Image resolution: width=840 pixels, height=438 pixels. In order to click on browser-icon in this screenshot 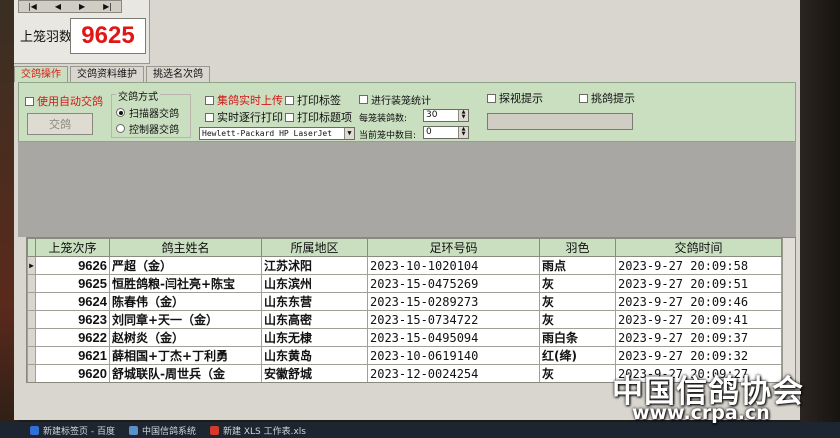, I will do `click(34, 430)`.